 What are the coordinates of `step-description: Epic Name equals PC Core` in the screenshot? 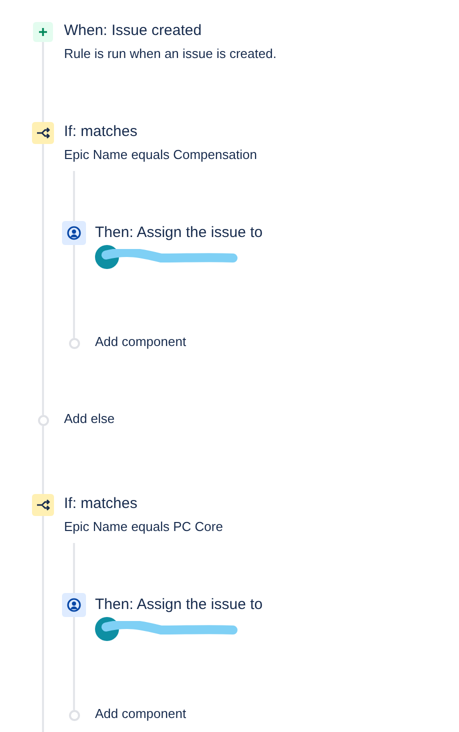 It's located at (144, 527).